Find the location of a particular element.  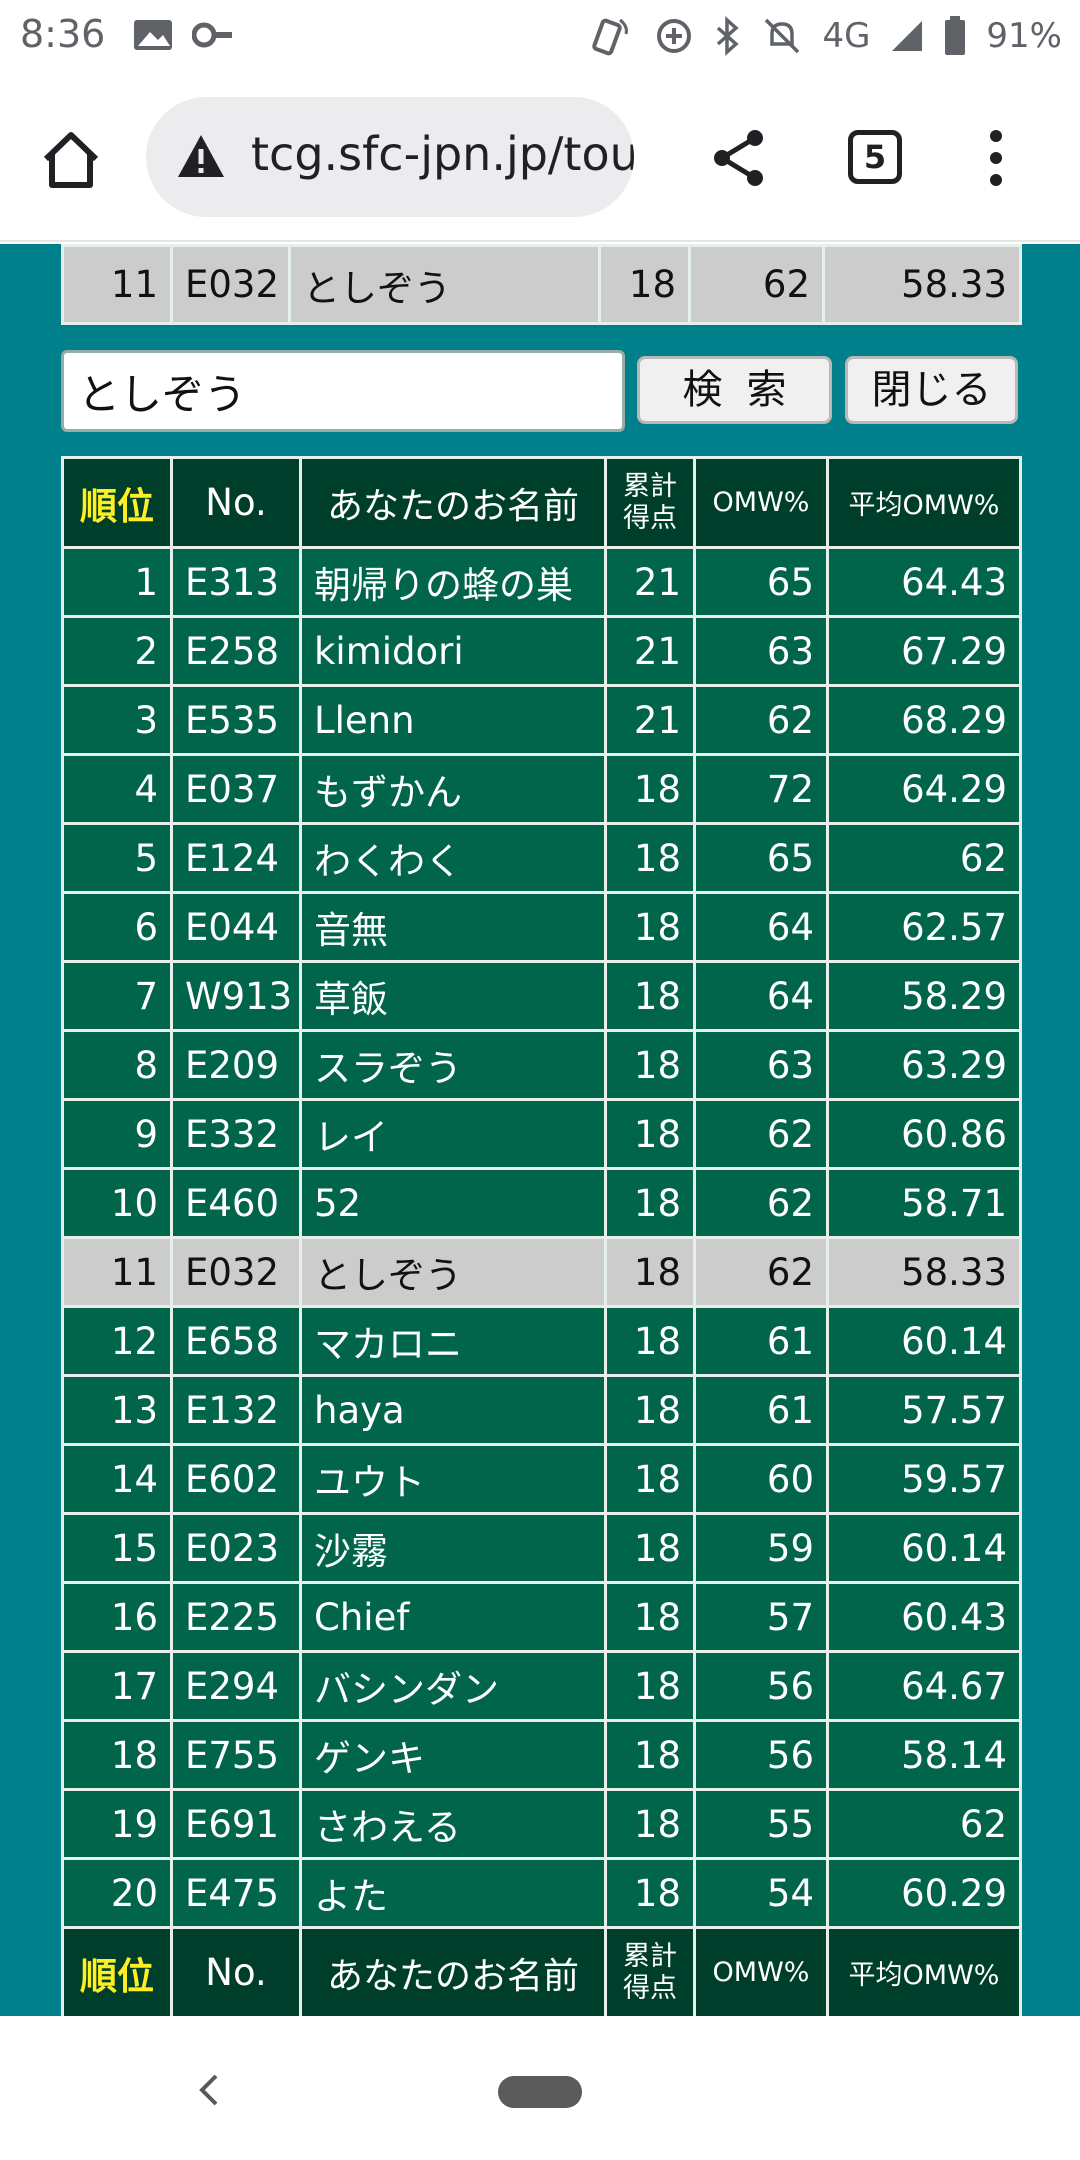

cell-no: E258 is located at coordinates (236, 651).